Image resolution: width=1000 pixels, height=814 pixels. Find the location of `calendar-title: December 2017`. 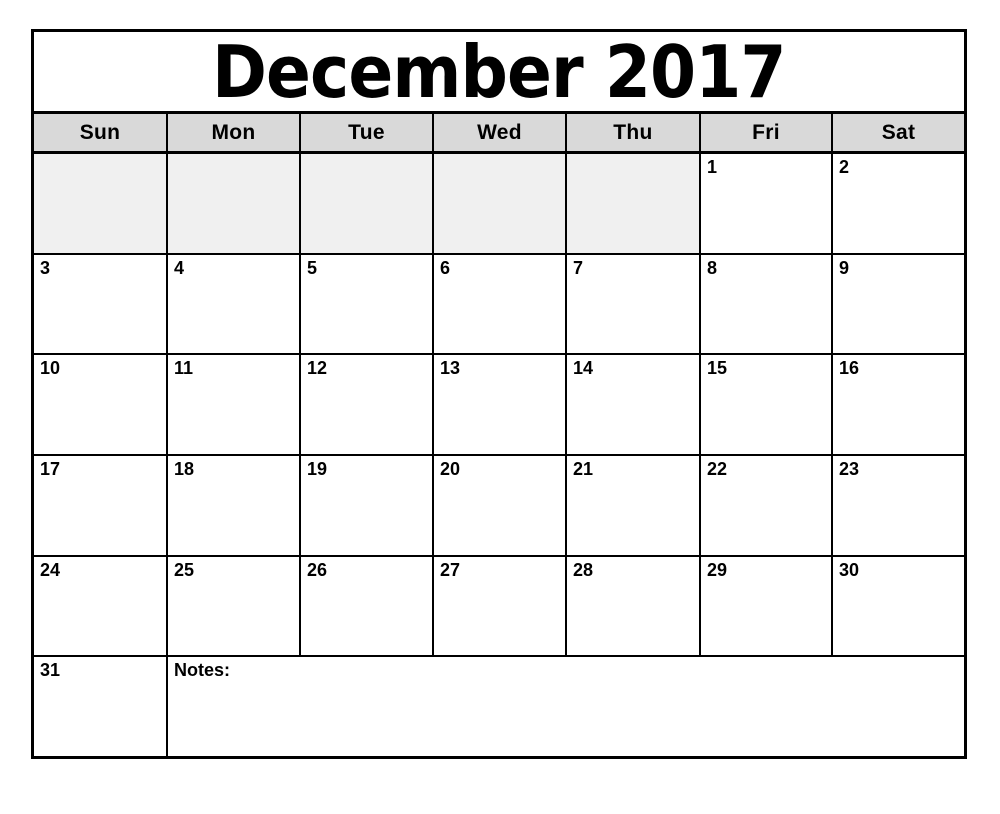

calendar-title: December 2017 is located at coordinates (499, 73).